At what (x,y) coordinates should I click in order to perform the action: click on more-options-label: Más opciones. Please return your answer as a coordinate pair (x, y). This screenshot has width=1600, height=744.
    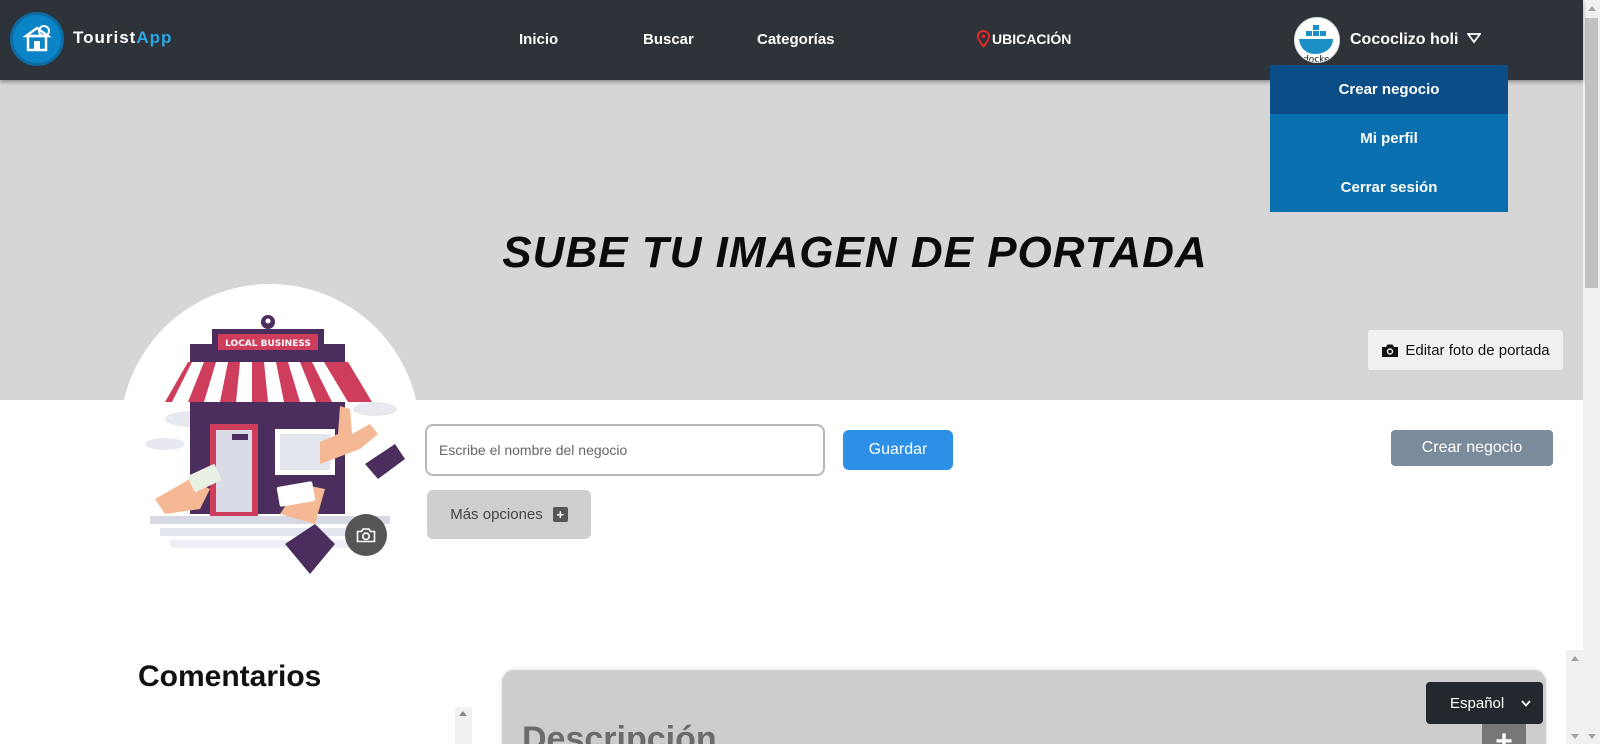
    Looking at the image, I should click on (496, 514).